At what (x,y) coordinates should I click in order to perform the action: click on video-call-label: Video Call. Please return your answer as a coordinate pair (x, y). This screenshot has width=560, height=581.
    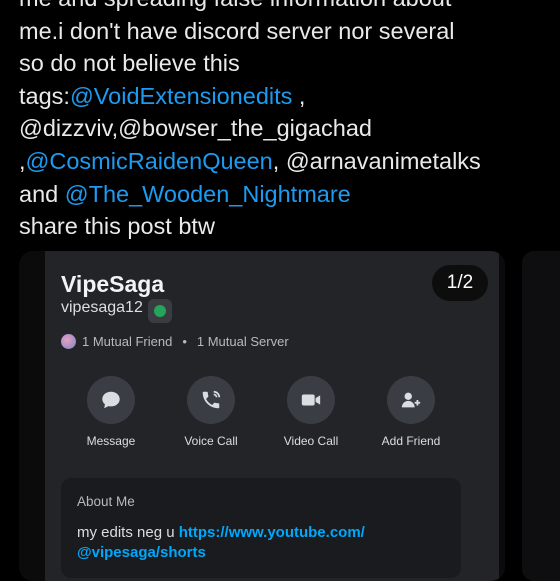
    Looking at the image, I should click on (311, 441).